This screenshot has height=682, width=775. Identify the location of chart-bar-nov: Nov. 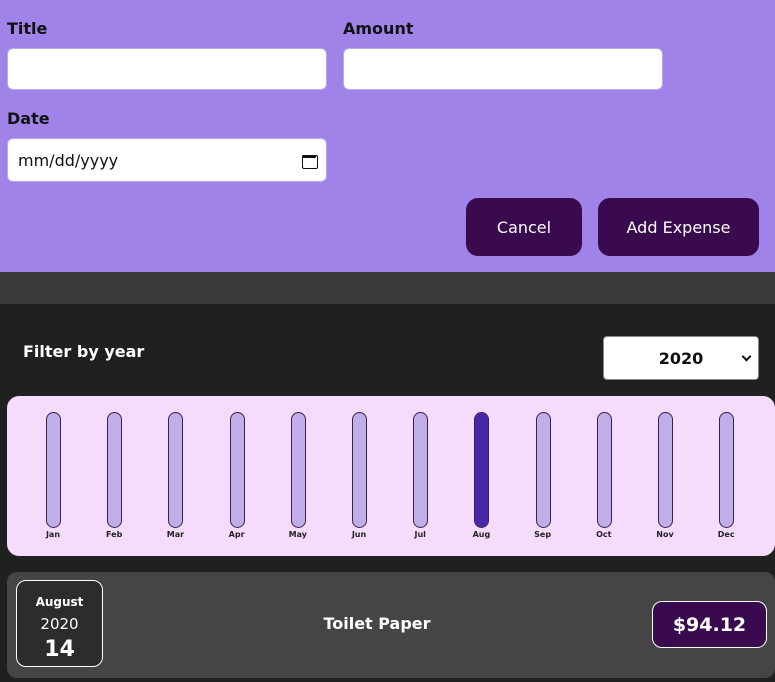
(665, 477).